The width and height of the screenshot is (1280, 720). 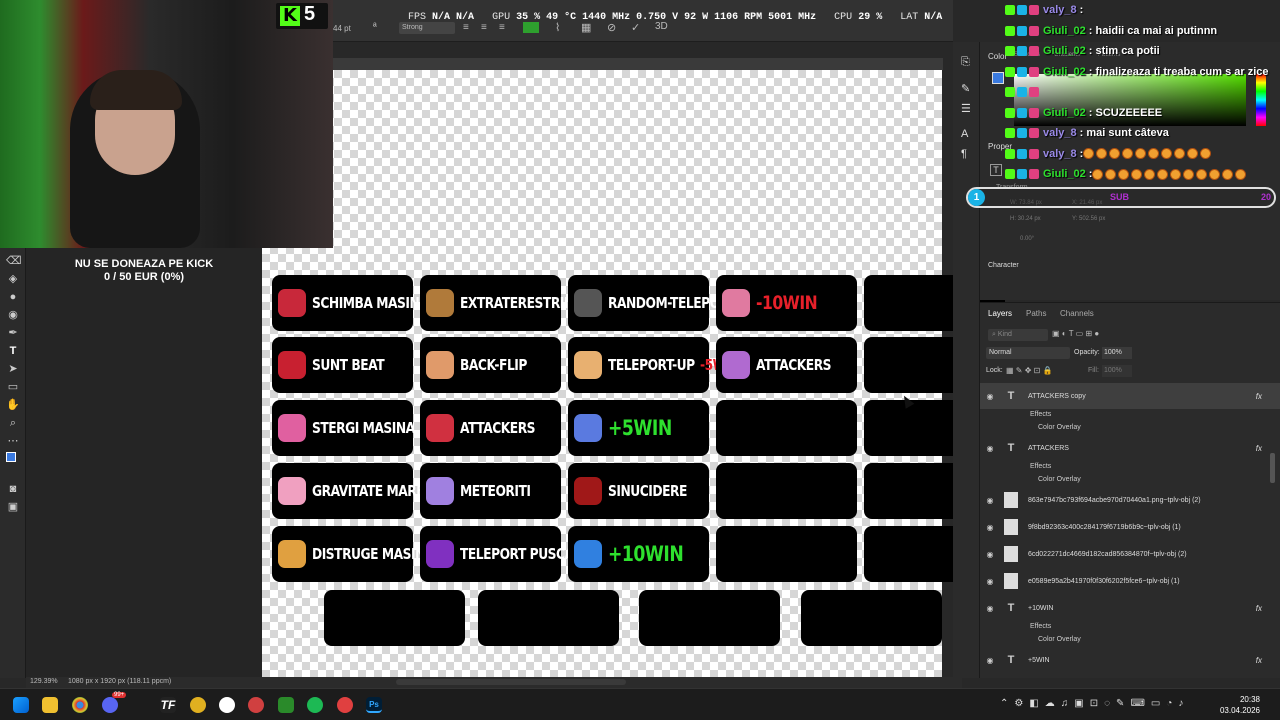 What do you see at coordinates (13, 369) in the screenshot?
I see `path-select-icon: ➤` at bounding box center [13, 369].